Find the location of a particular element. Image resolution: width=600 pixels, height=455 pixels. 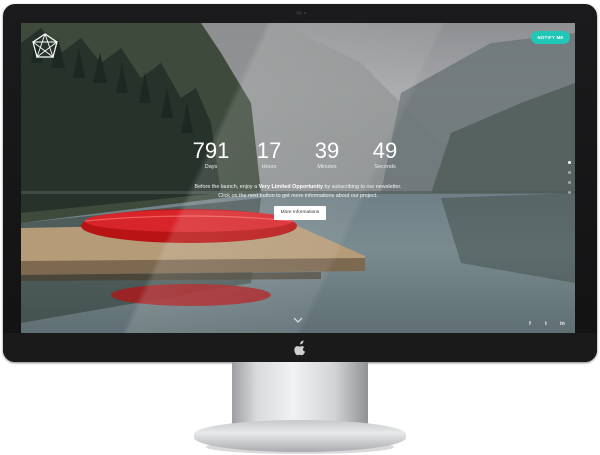

camera-icon is located at coordinates (301, 13).